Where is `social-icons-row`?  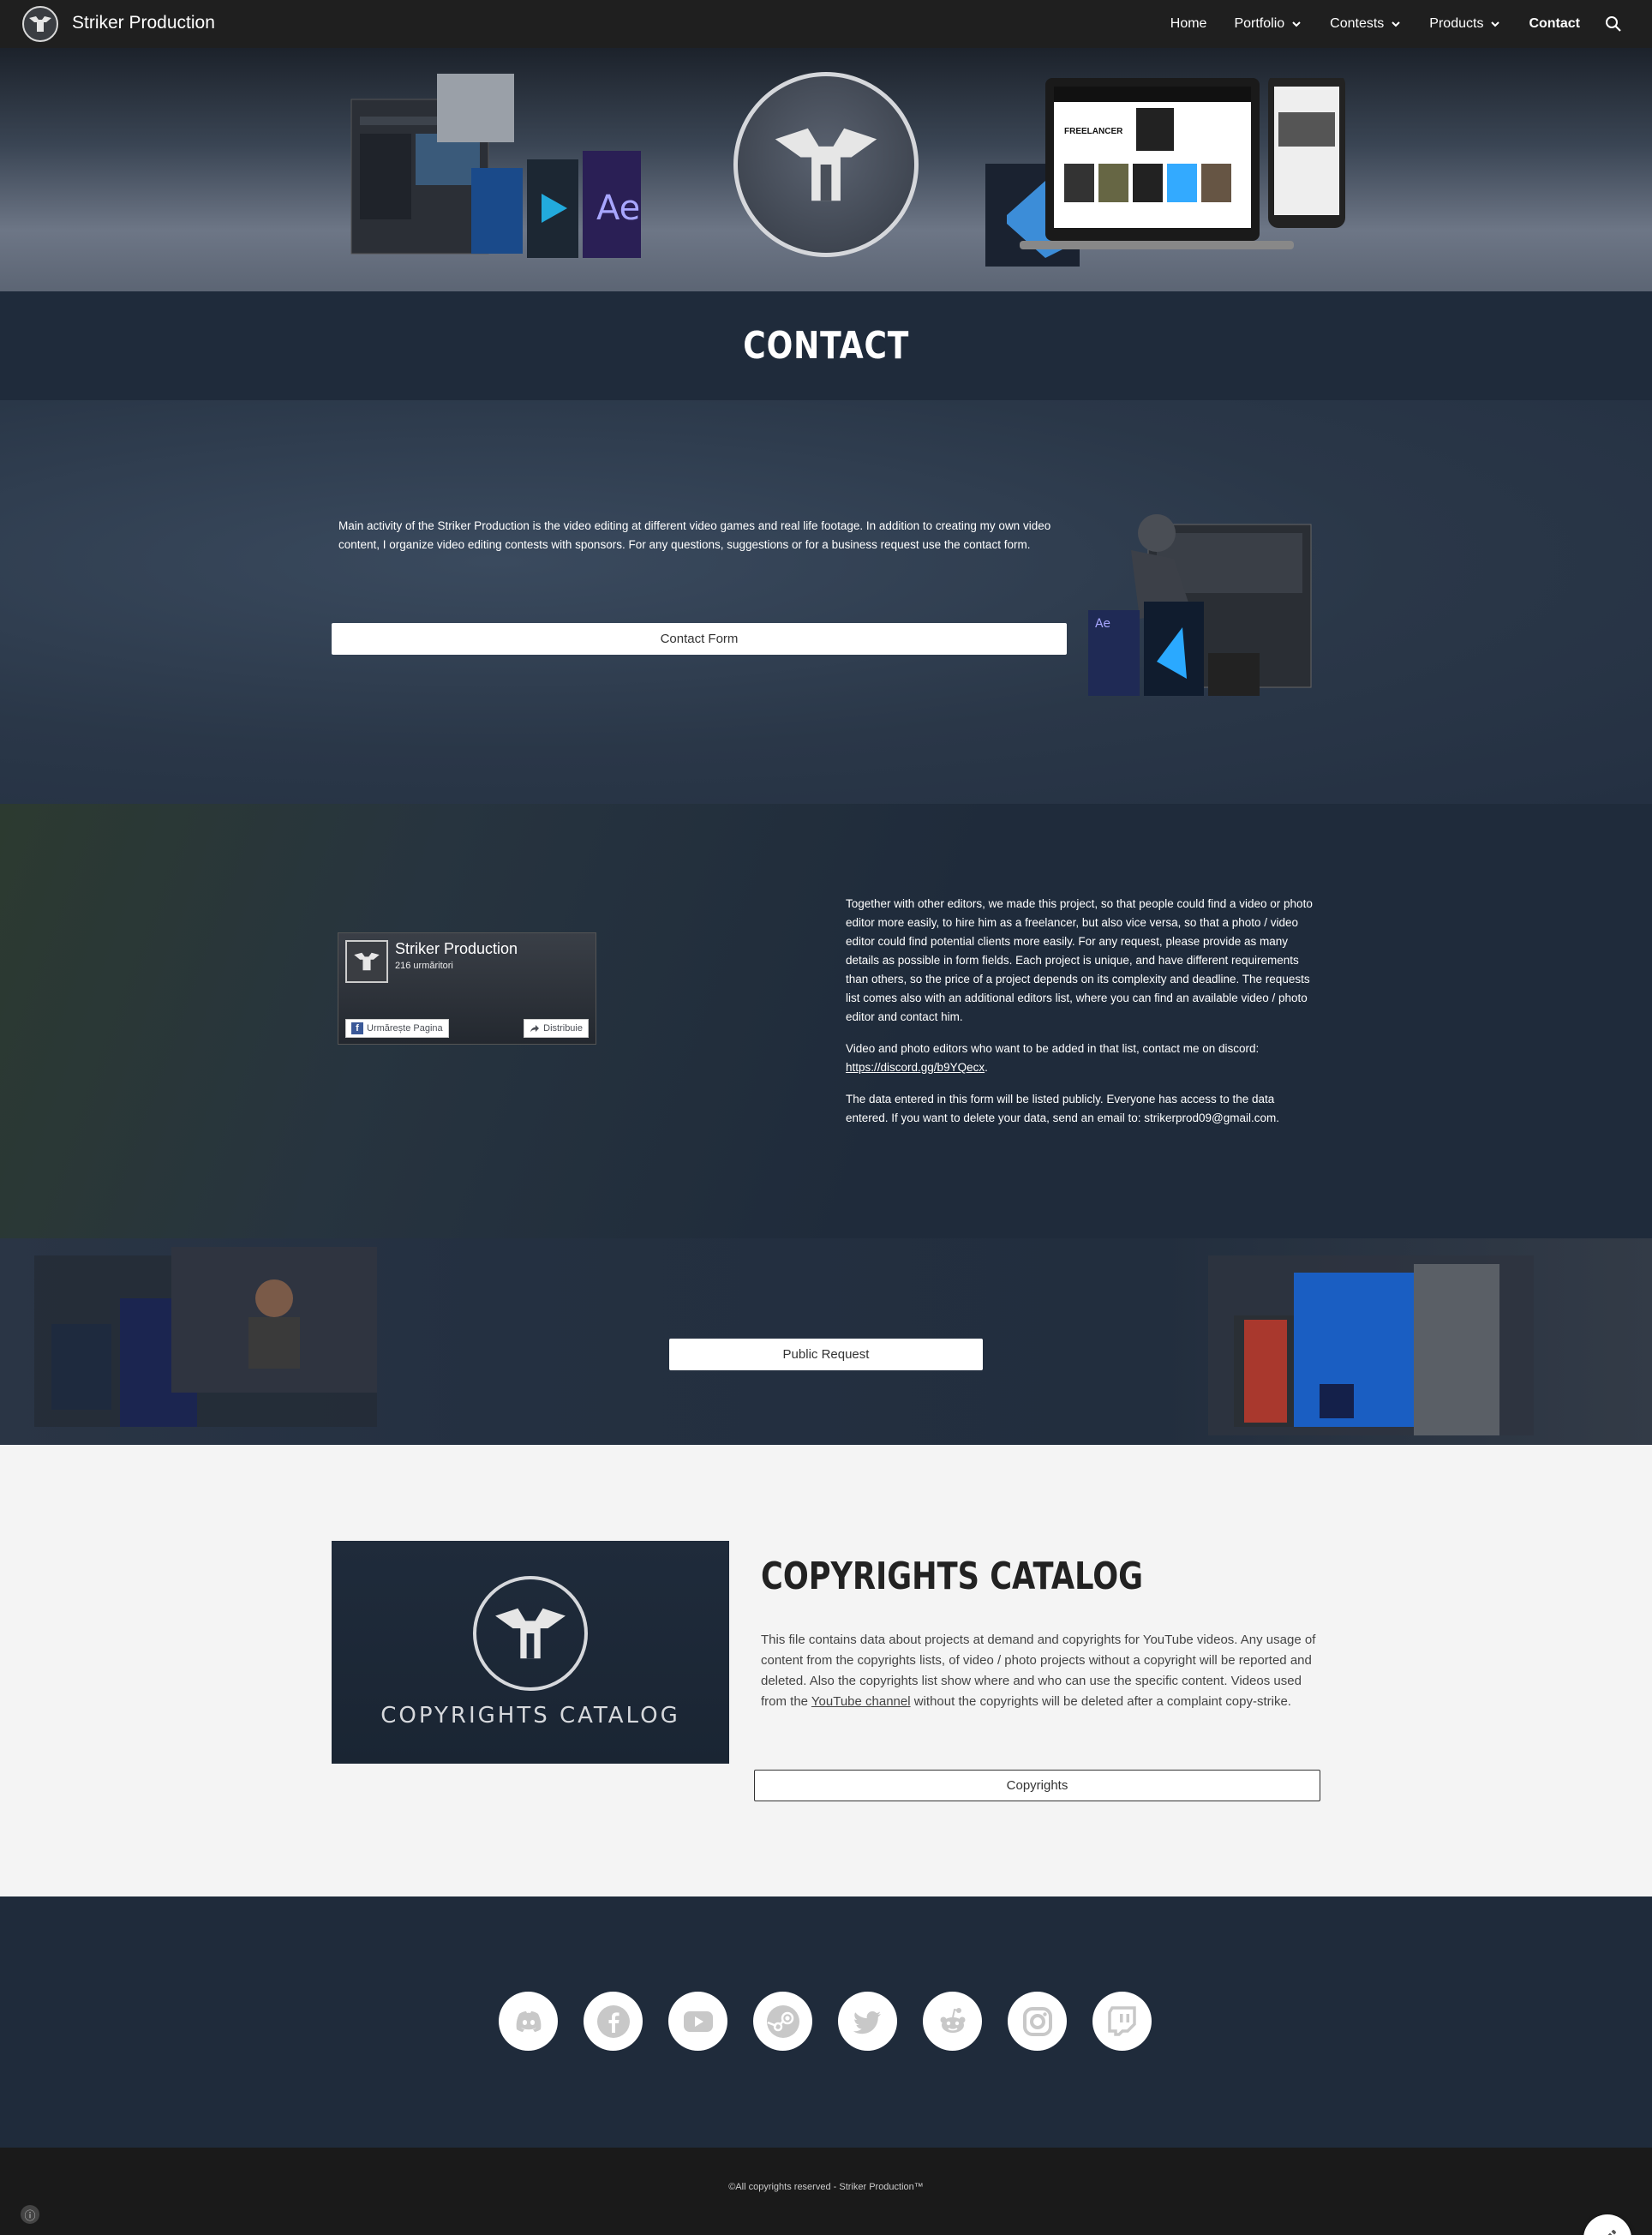 social-icons-row is located at coordinates (825, 2021).